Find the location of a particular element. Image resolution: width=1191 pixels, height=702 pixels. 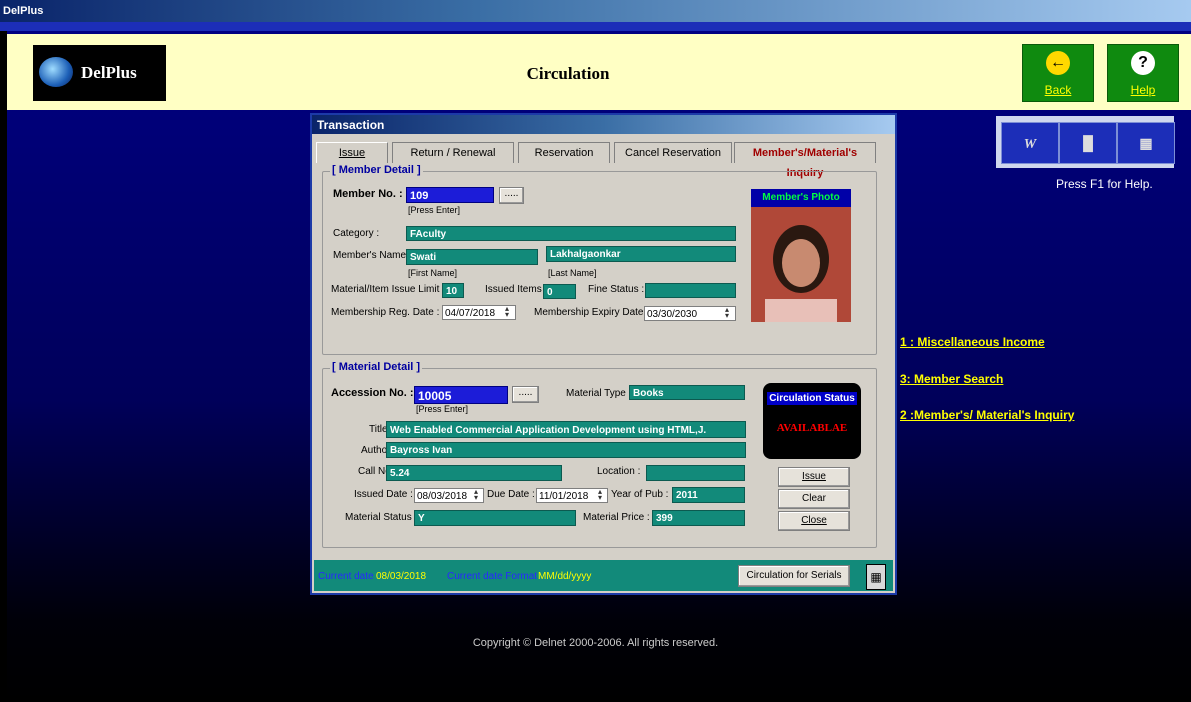

first-name-field: Swati is located at coordinates (472, 257).